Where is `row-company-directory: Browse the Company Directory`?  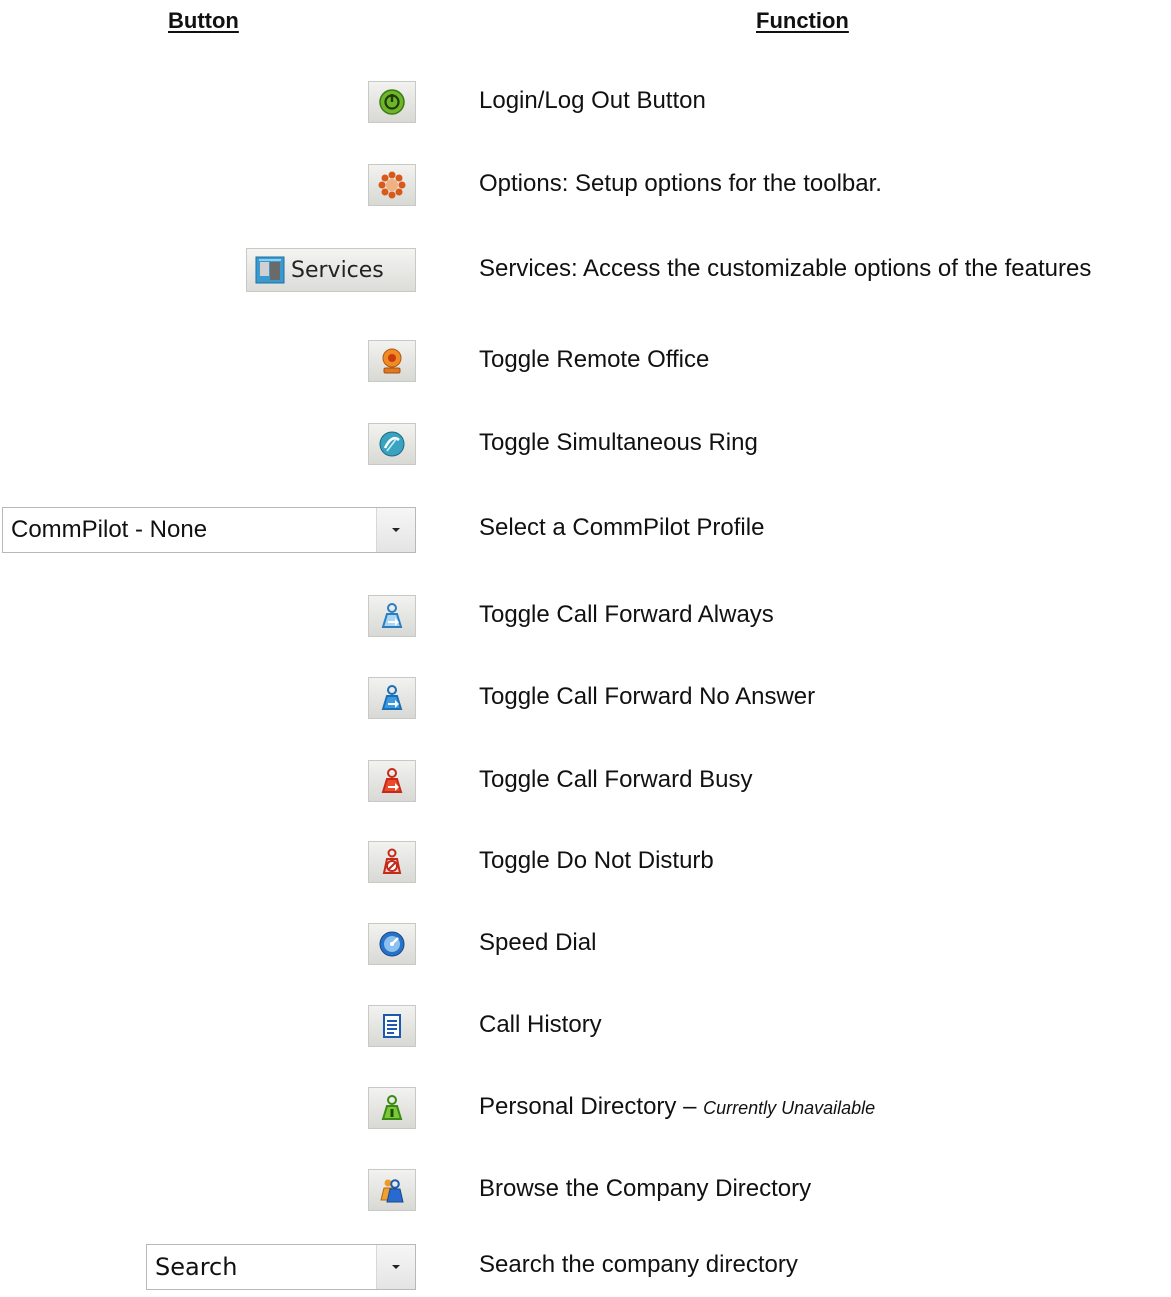 row-company-directory: Browse the Company Directory is located at coordinates (585, 1190).